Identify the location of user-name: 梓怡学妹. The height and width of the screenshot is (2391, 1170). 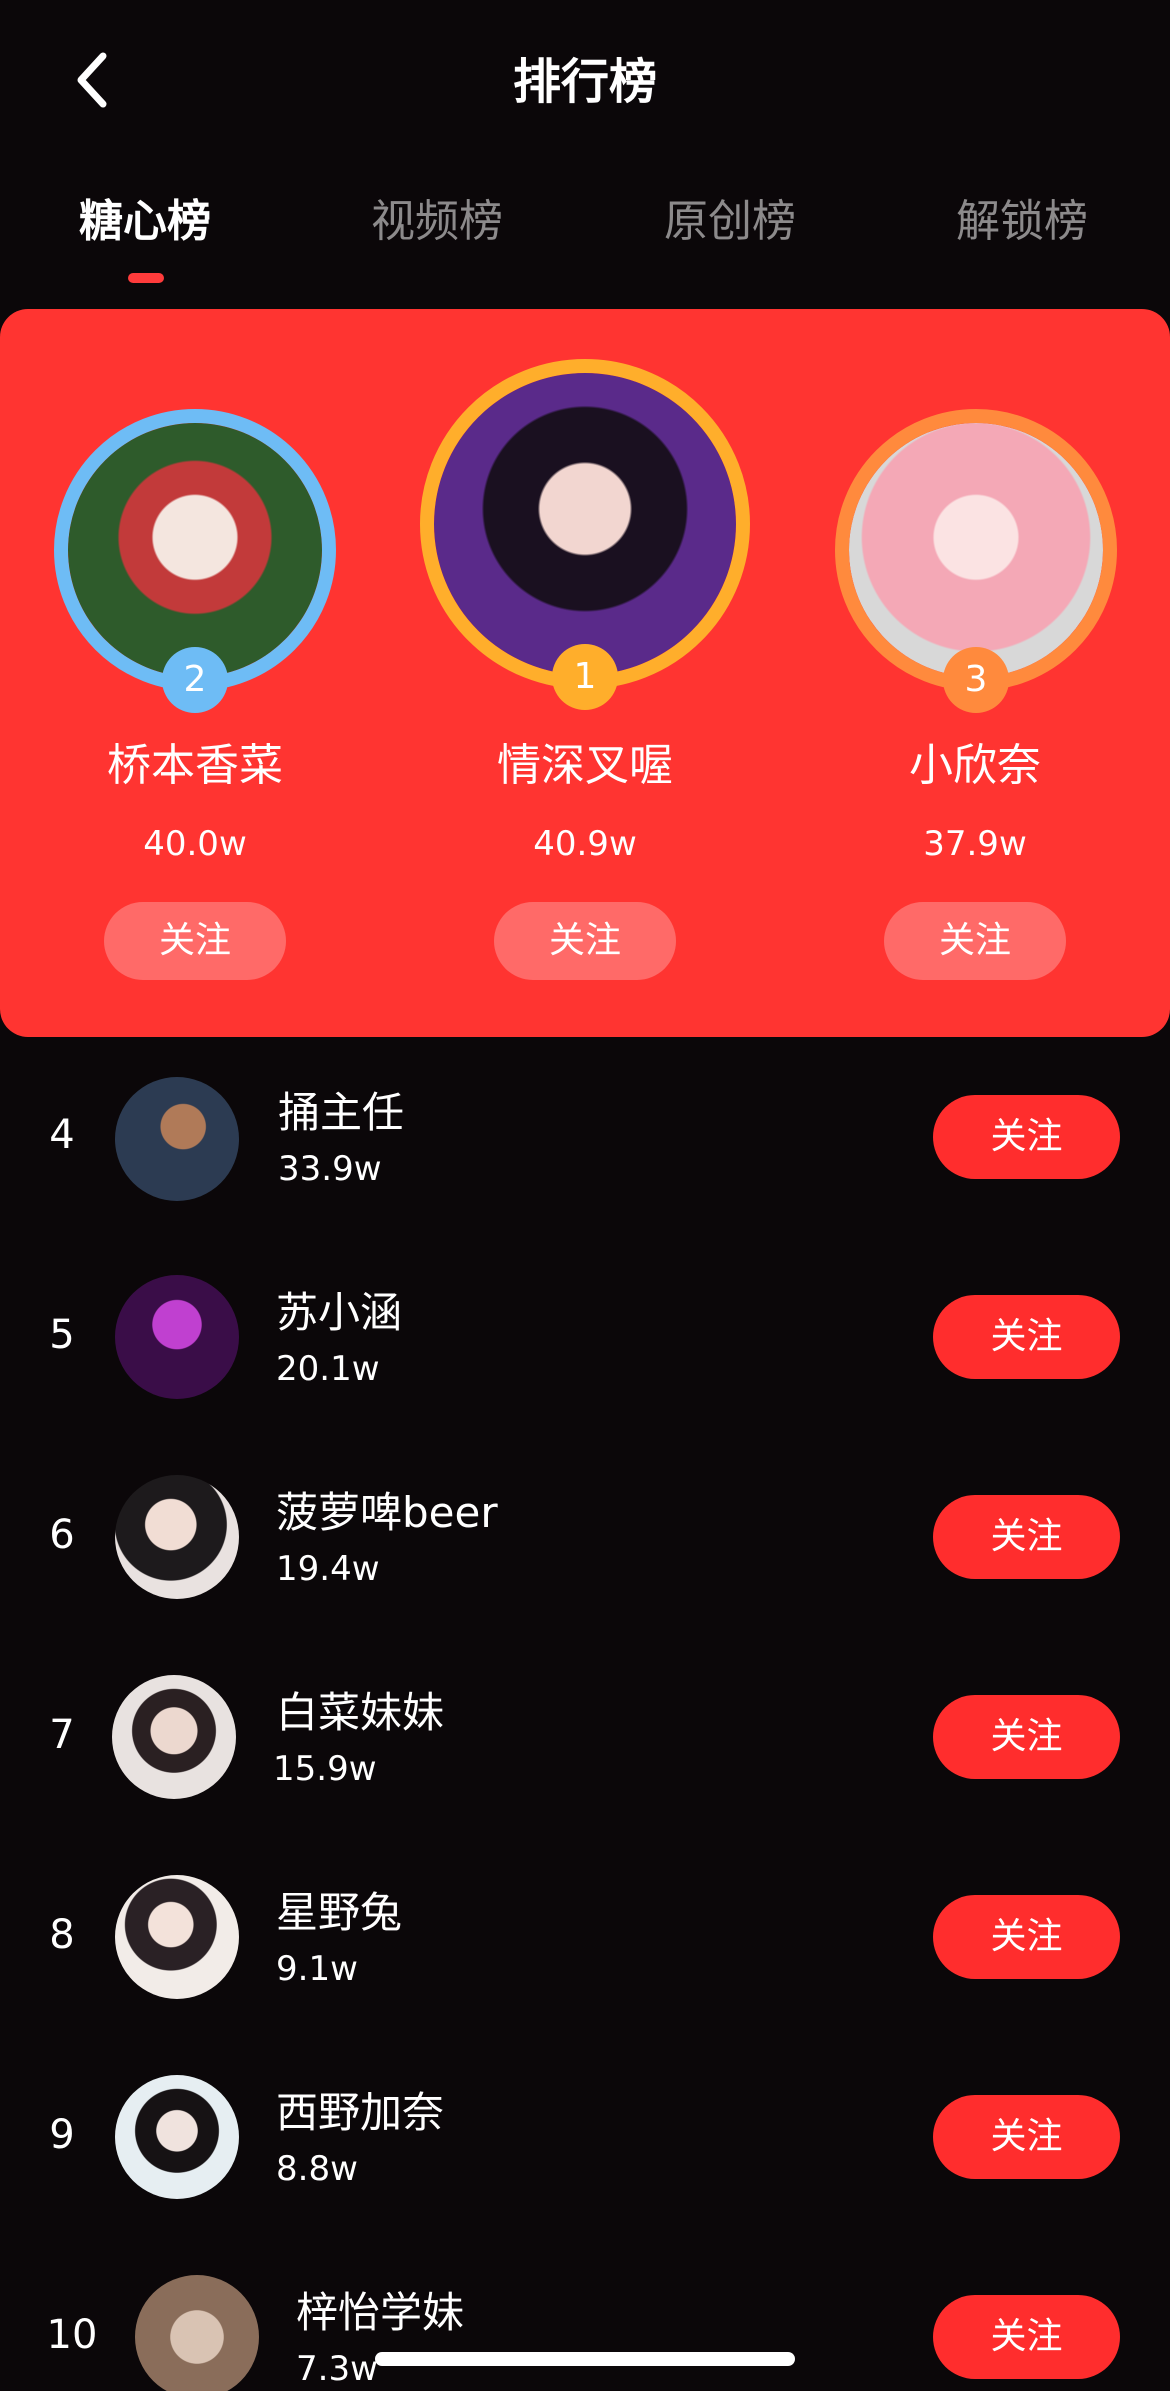
(380, 2312).